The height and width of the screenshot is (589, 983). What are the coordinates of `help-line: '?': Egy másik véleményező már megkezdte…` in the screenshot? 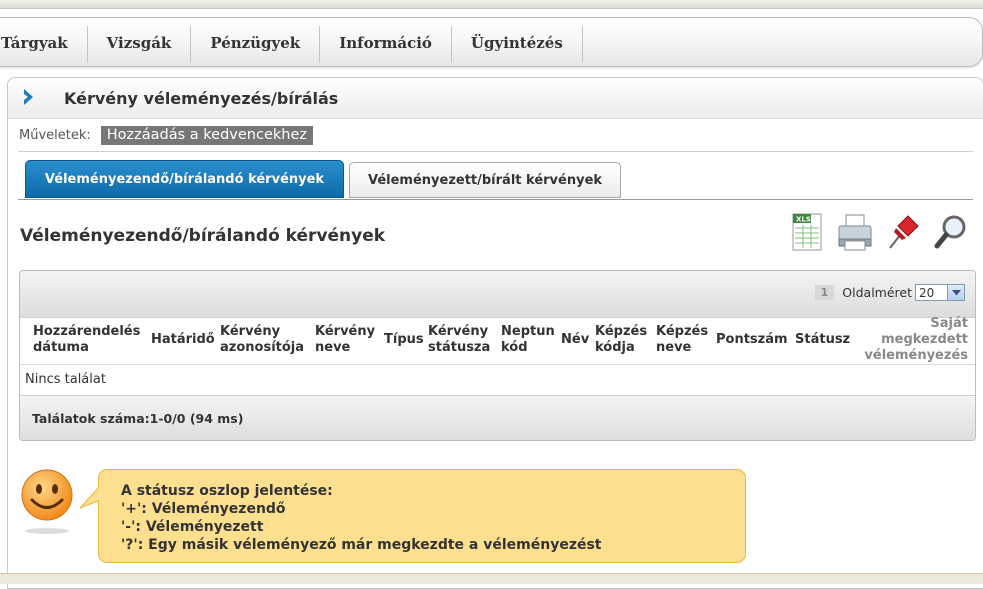 It's located at (361, 545).